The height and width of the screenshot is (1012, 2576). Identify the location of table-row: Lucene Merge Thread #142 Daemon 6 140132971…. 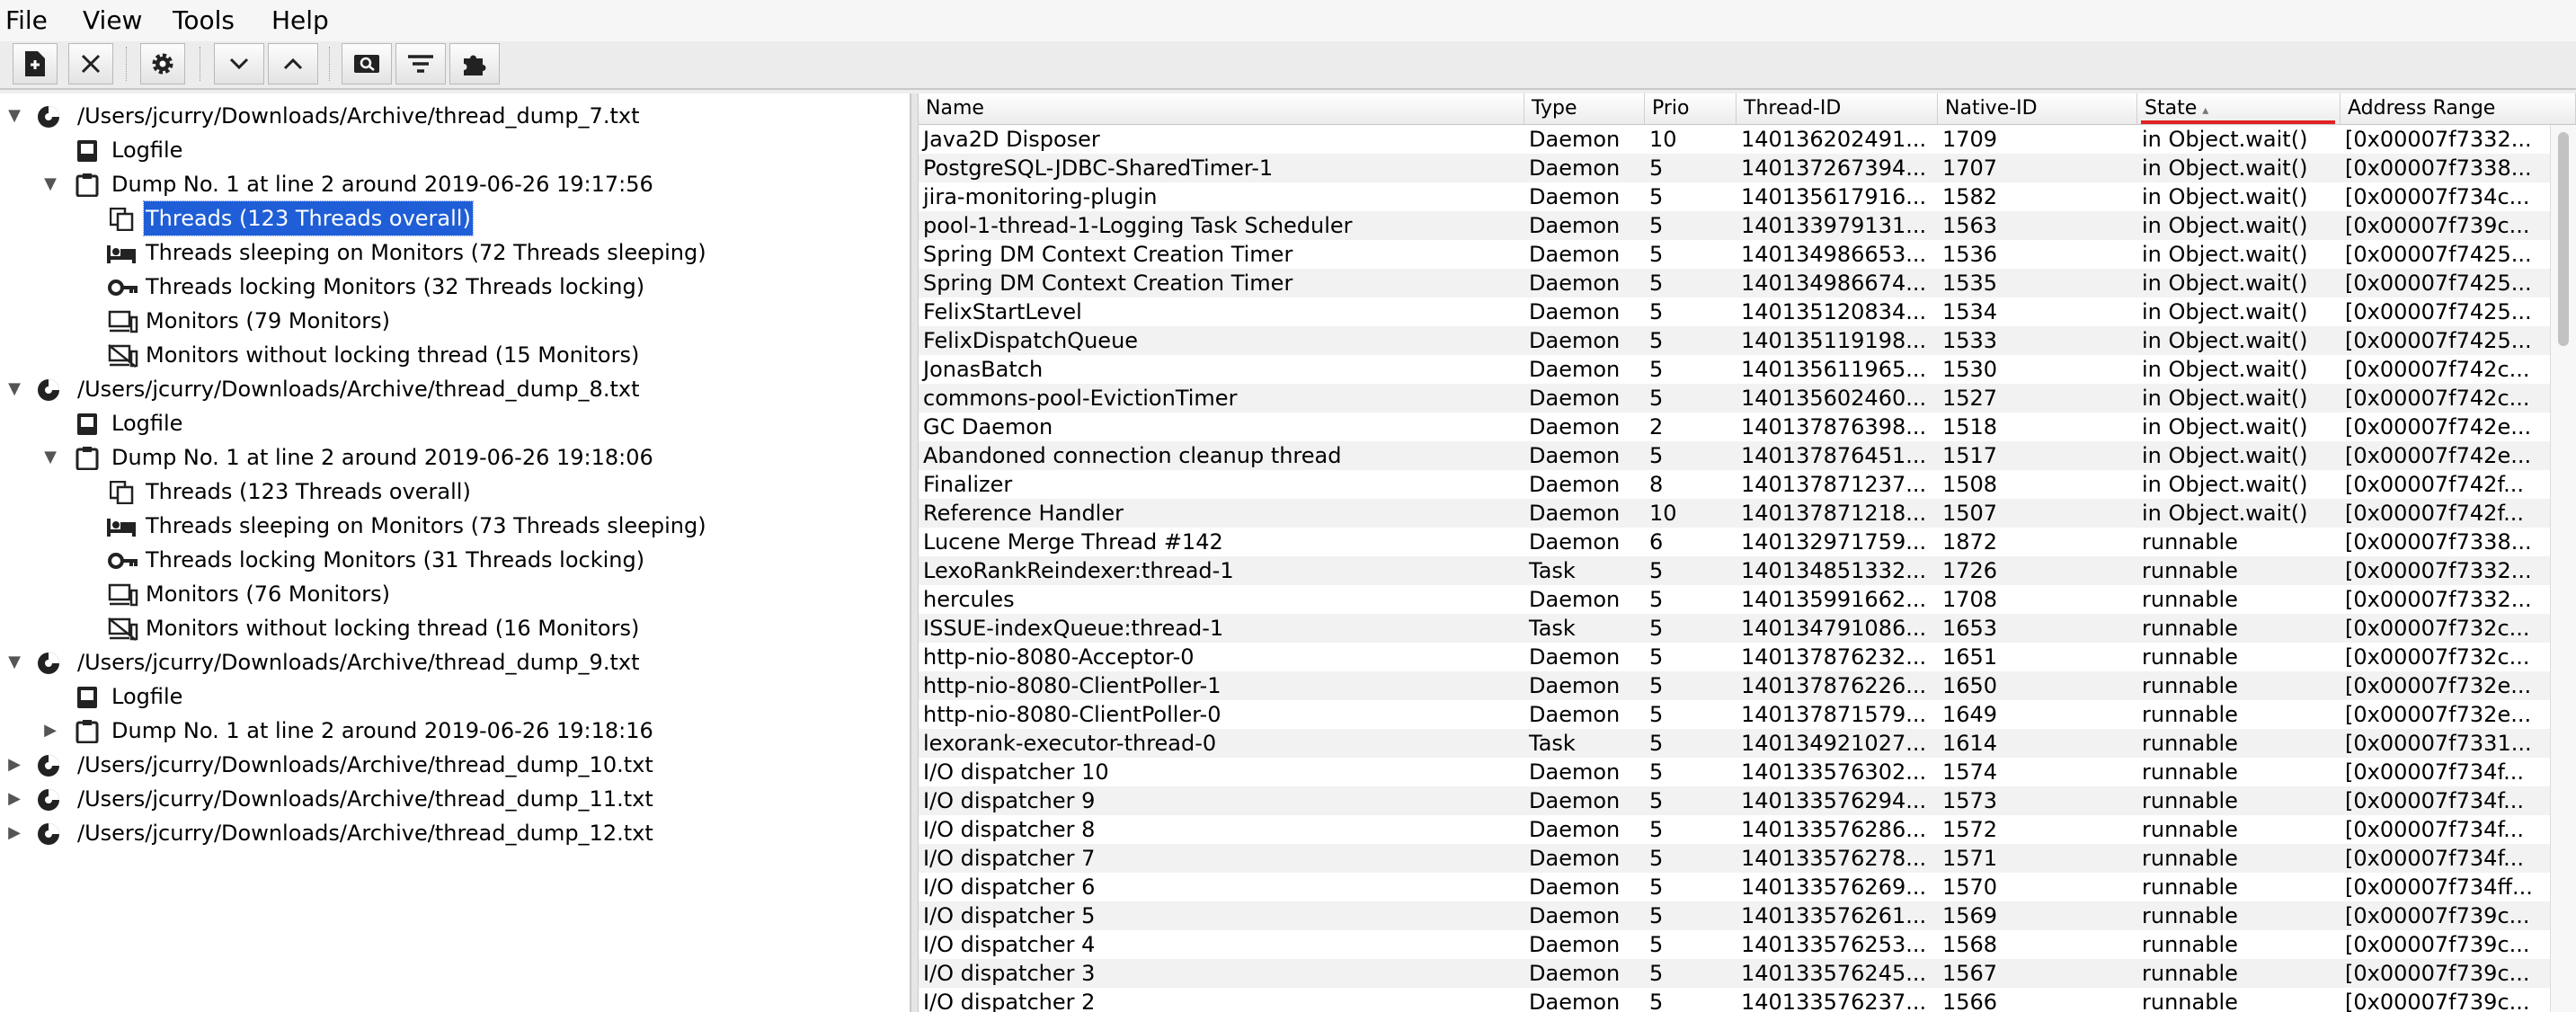
(1734, 542).